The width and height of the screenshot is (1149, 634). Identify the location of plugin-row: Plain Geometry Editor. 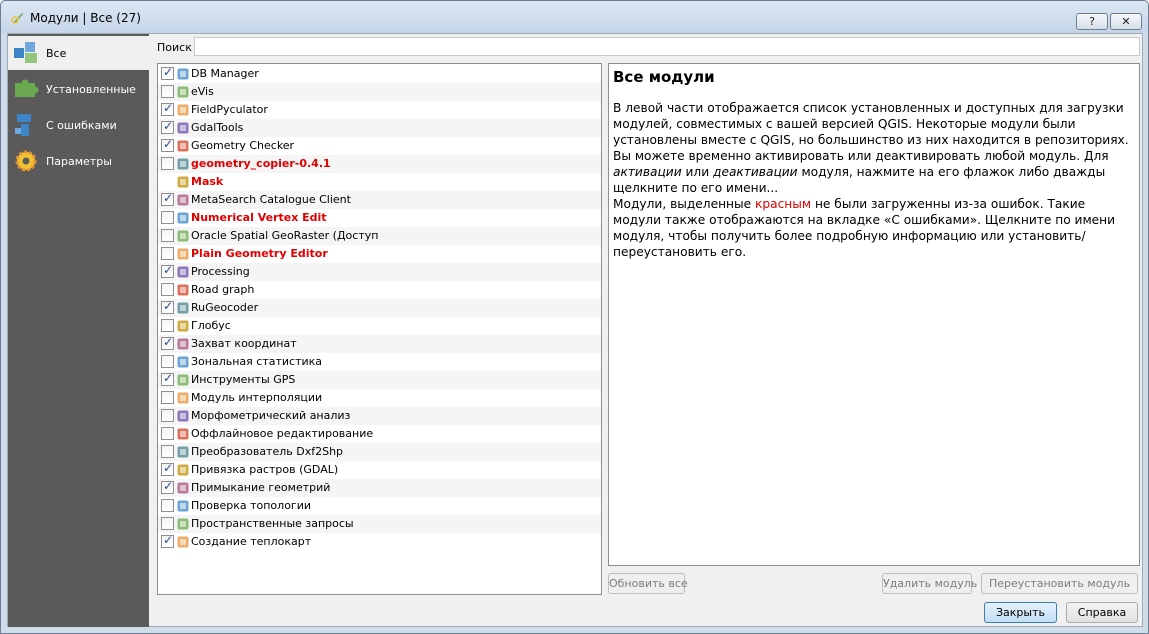
(379, 254).